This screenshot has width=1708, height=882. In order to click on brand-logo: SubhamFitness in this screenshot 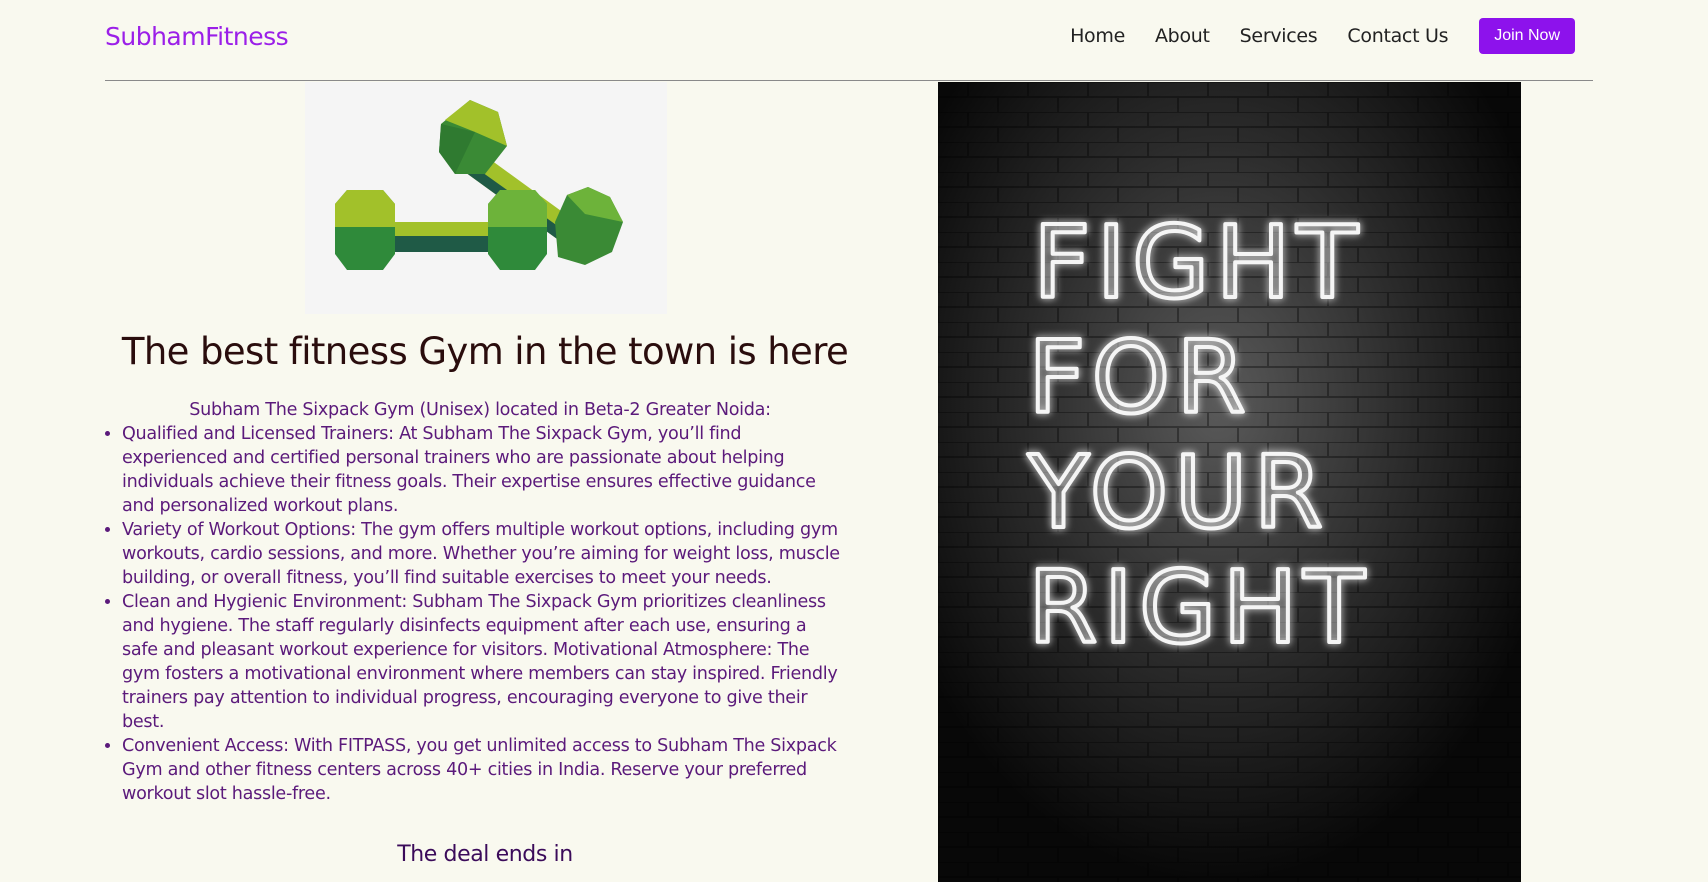, I will do `click(197, 36)`.